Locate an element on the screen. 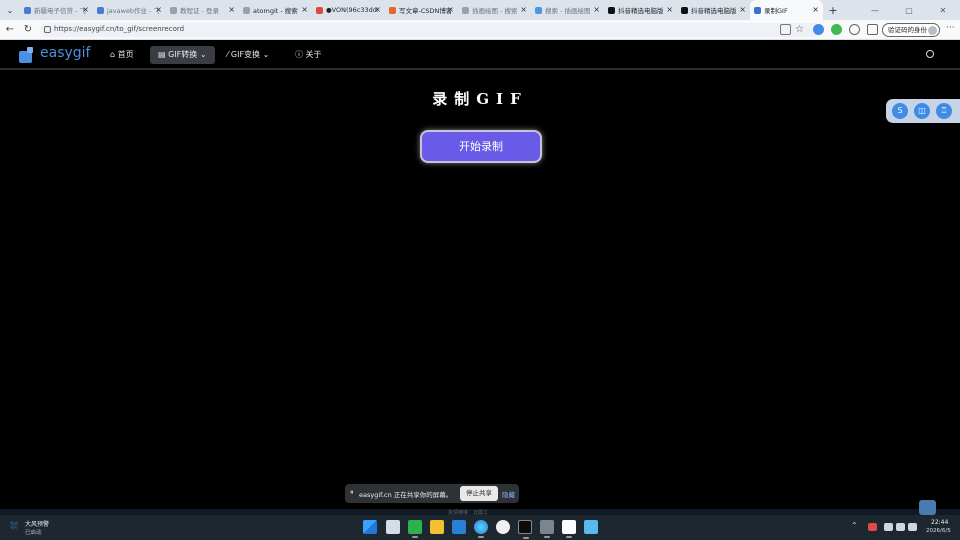 The image size is (960, 540). browser-tab: 新疆电子信贷 - 飞 × is located at coordinates (56, 10).